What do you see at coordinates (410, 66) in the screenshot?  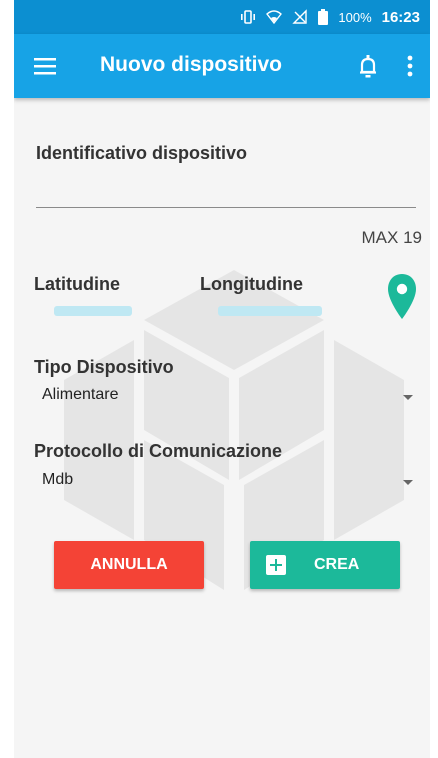 I see `more-vert-icon` at bounding box center [410, 66].